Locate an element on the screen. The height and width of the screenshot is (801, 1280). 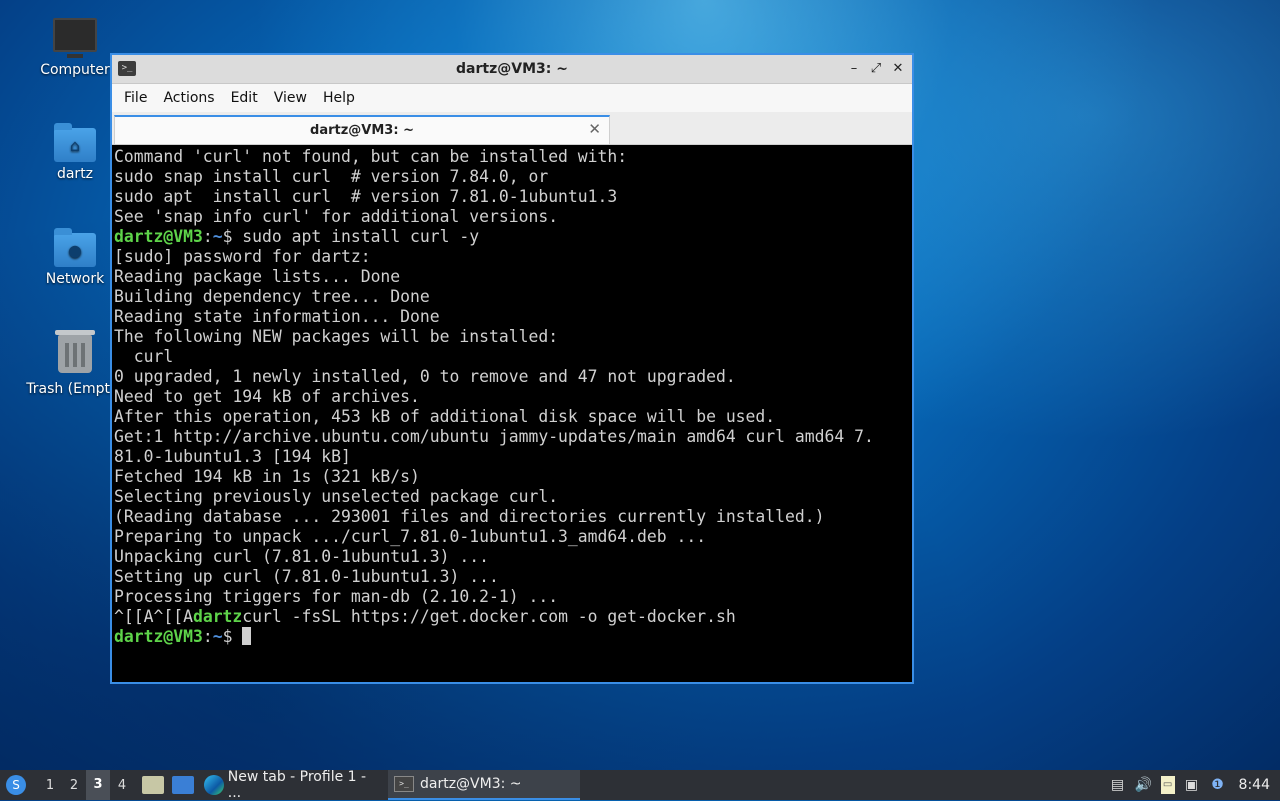
terminal-prompt-line: dartz@VM3:~$ sudo apt install curl -y is located at coordinates (297, 236).